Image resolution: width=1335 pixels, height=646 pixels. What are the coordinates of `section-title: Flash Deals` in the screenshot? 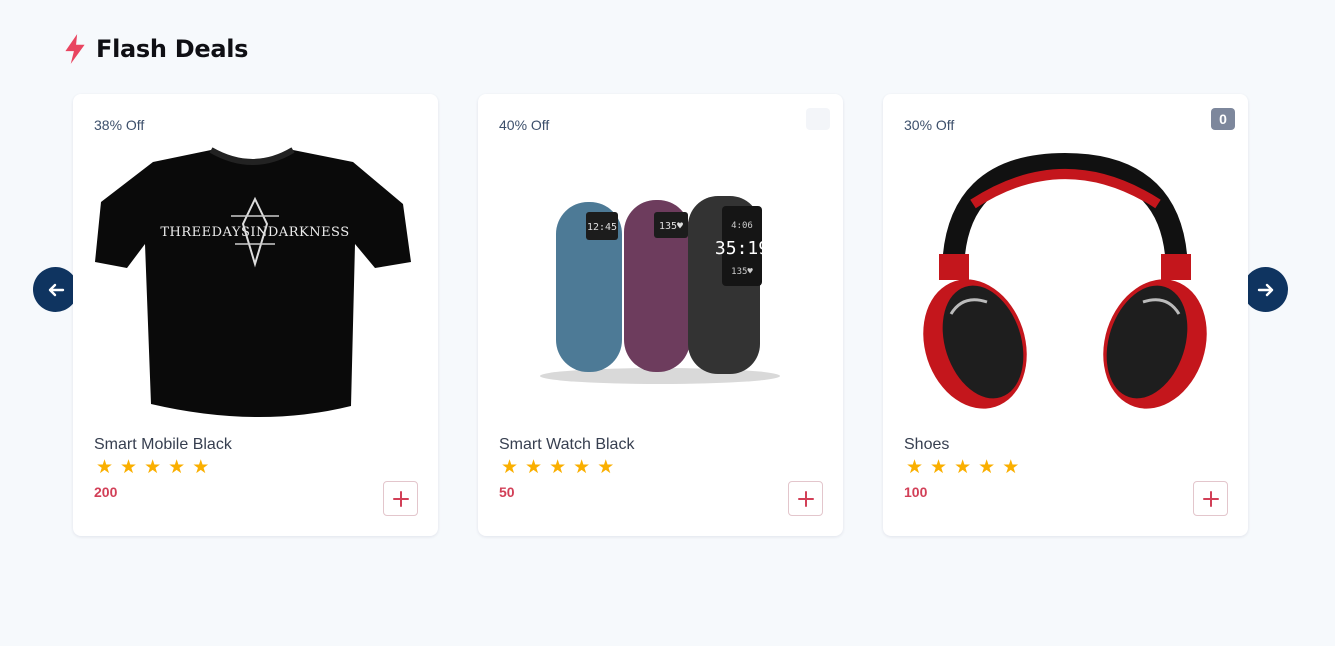 It's located at (172, 49).